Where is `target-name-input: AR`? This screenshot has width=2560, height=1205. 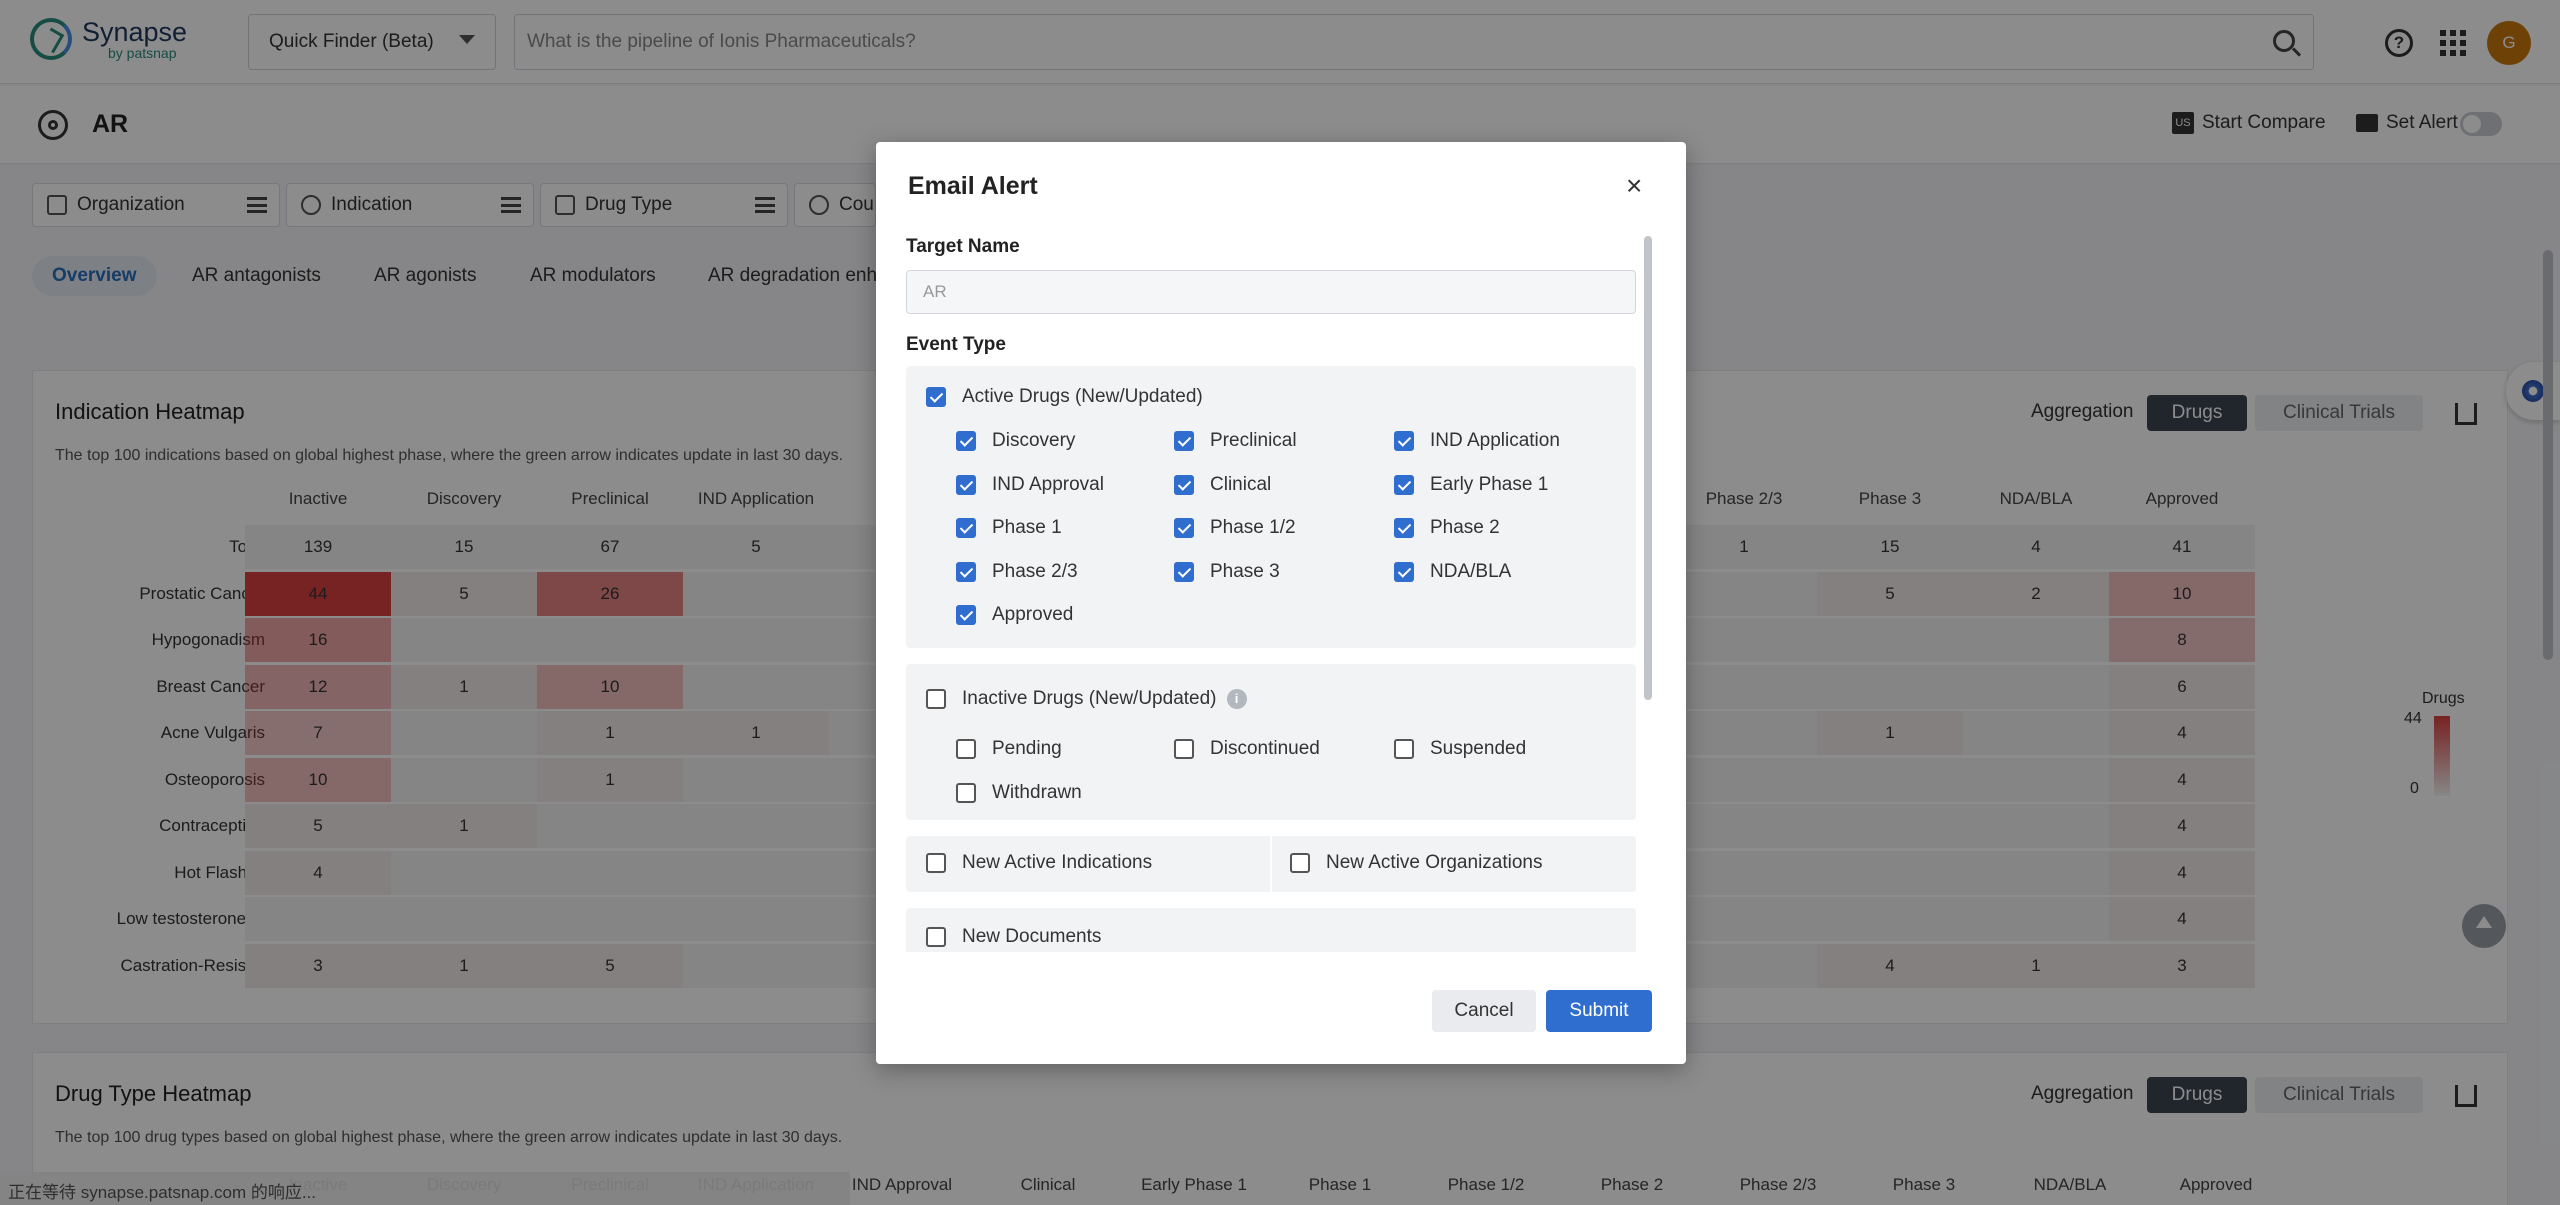
target-name-input: AR is located at coordinates (1271, 292).